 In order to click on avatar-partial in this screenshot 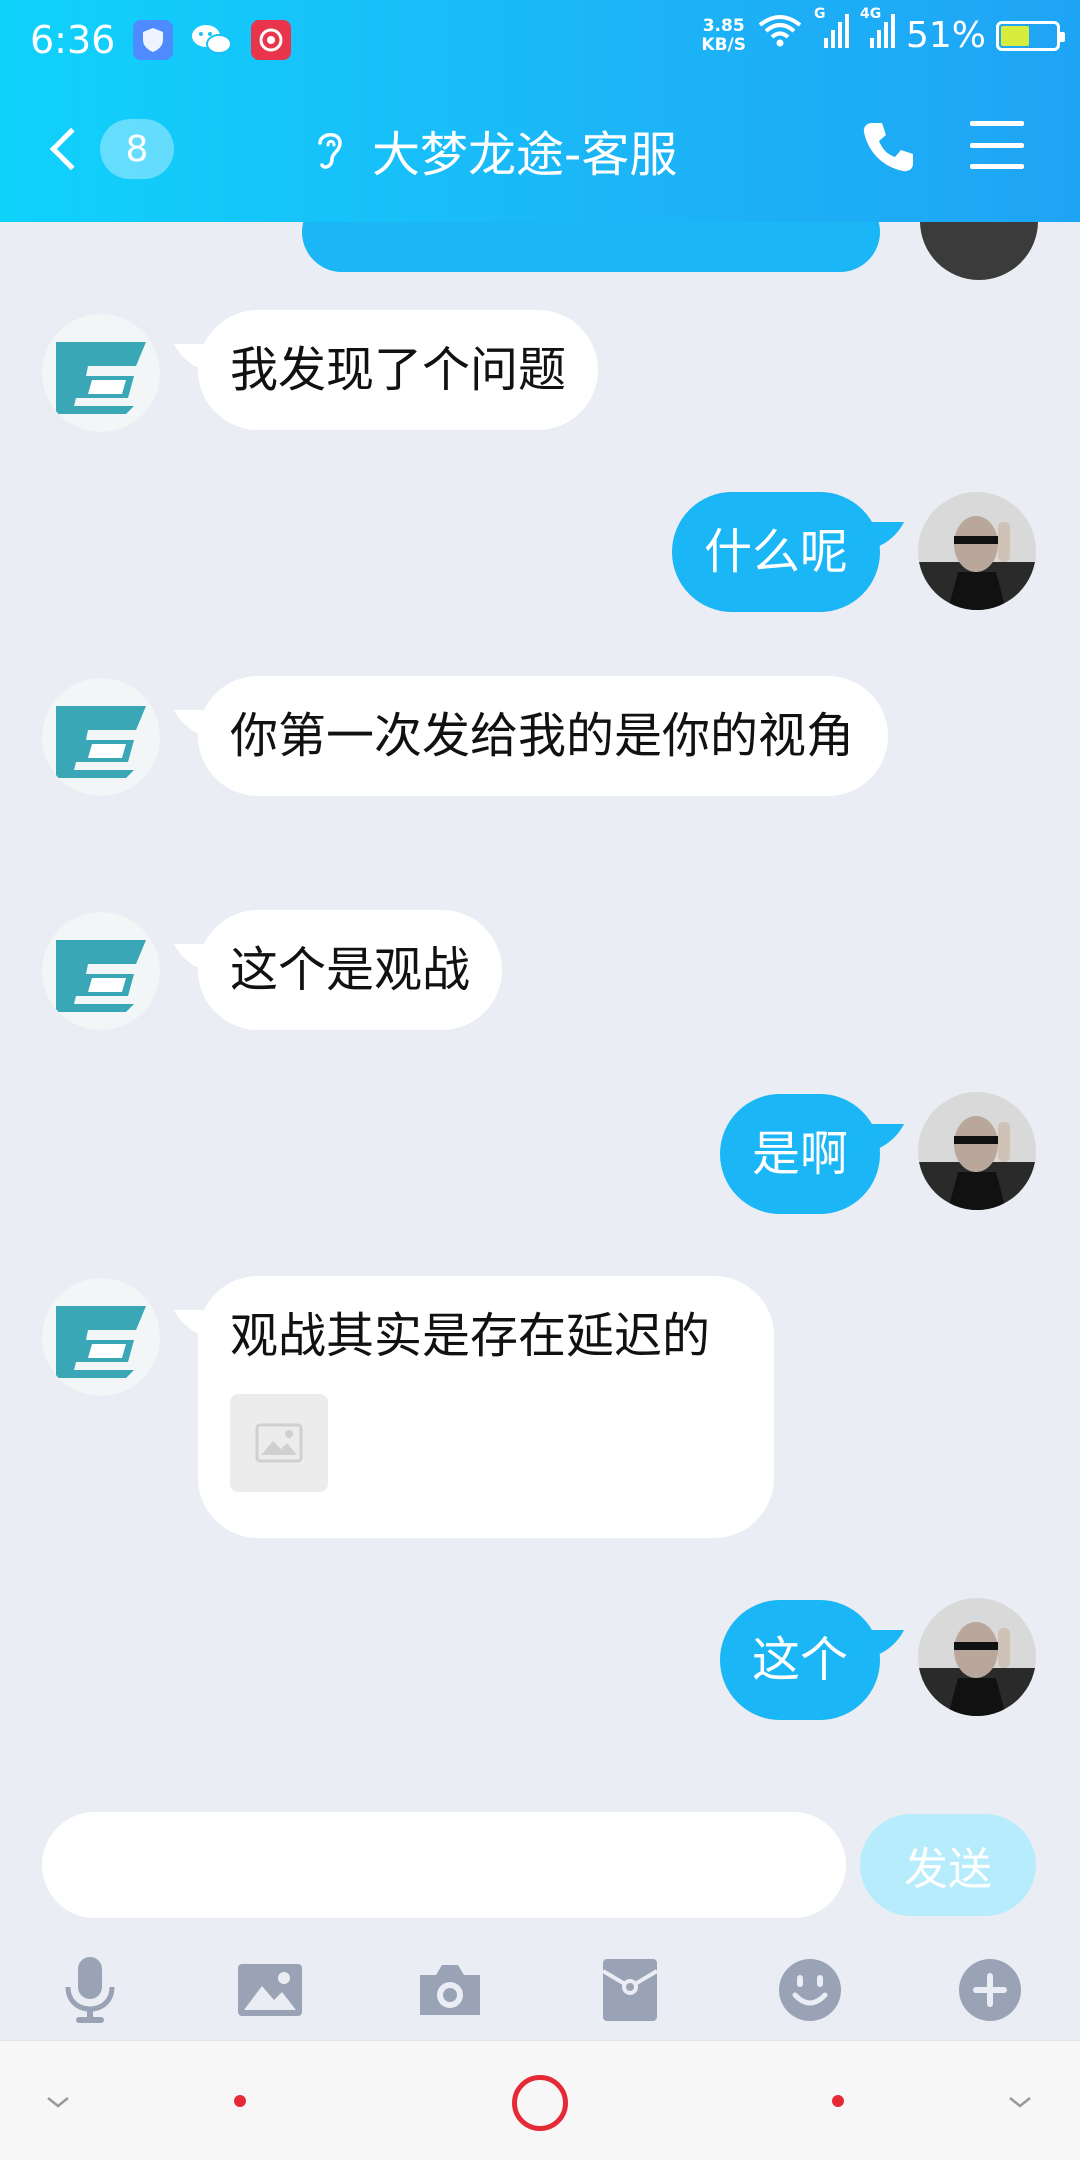, I will do `click(979, 251)`.